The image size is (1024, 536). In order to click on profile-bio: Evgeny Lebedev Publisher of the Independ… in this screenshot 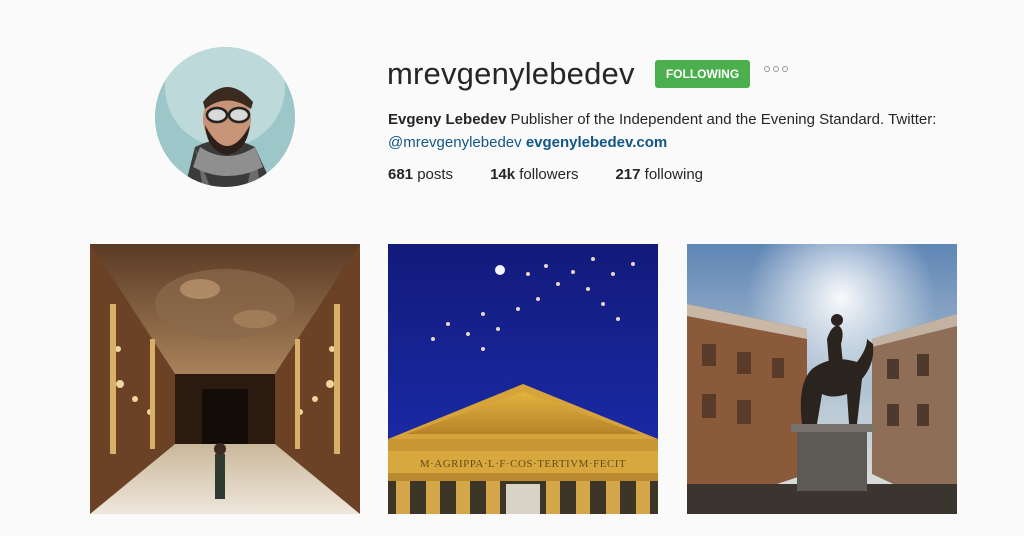, I will do `click(688, 131)`.